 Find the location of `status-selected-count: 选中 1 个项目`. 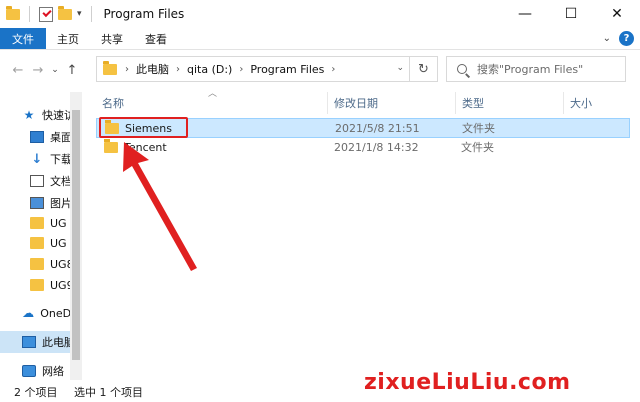

status-selected-count: 选中 1 个项目 is located at coordinates (108, 392).